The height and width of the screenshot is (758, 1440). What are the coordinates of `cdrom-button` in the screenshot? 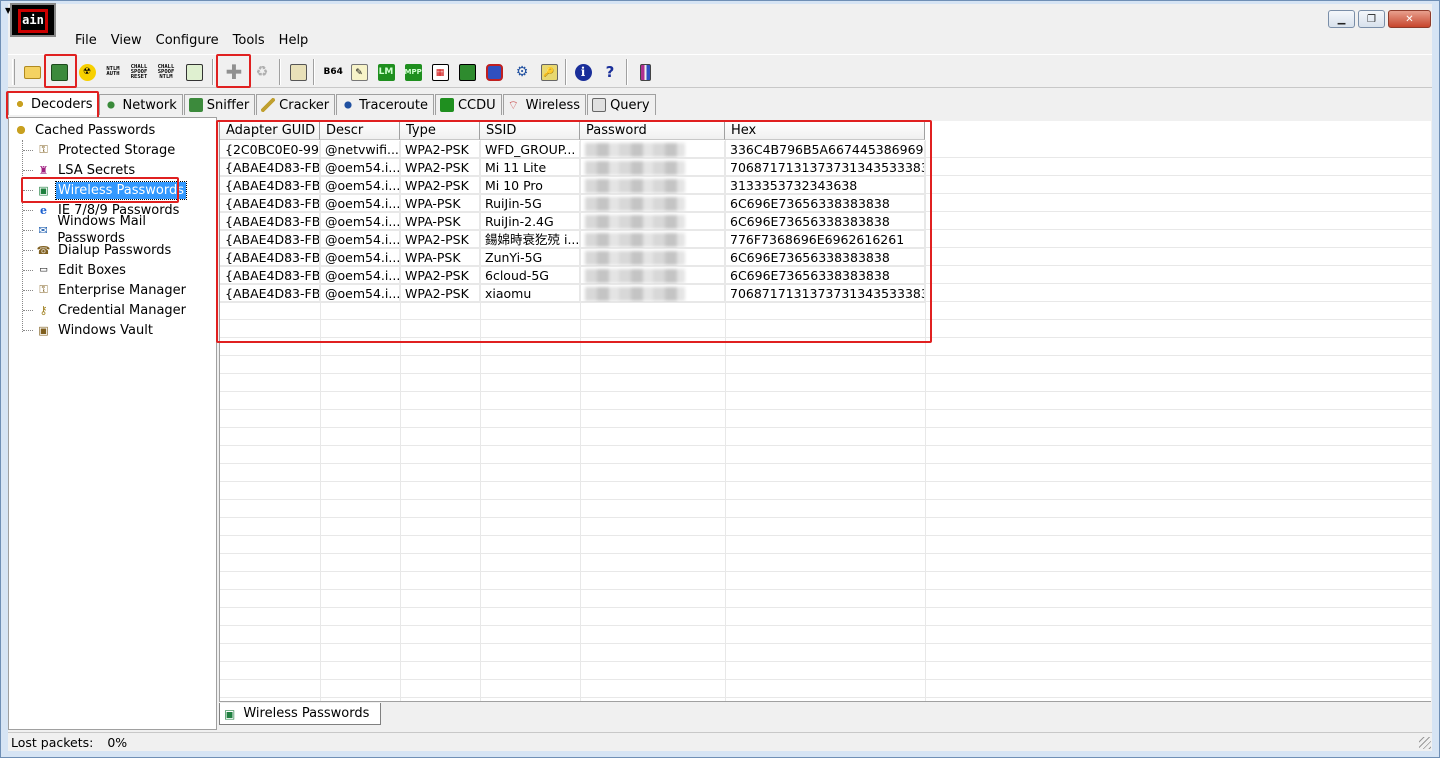 It's located at (494, 72).